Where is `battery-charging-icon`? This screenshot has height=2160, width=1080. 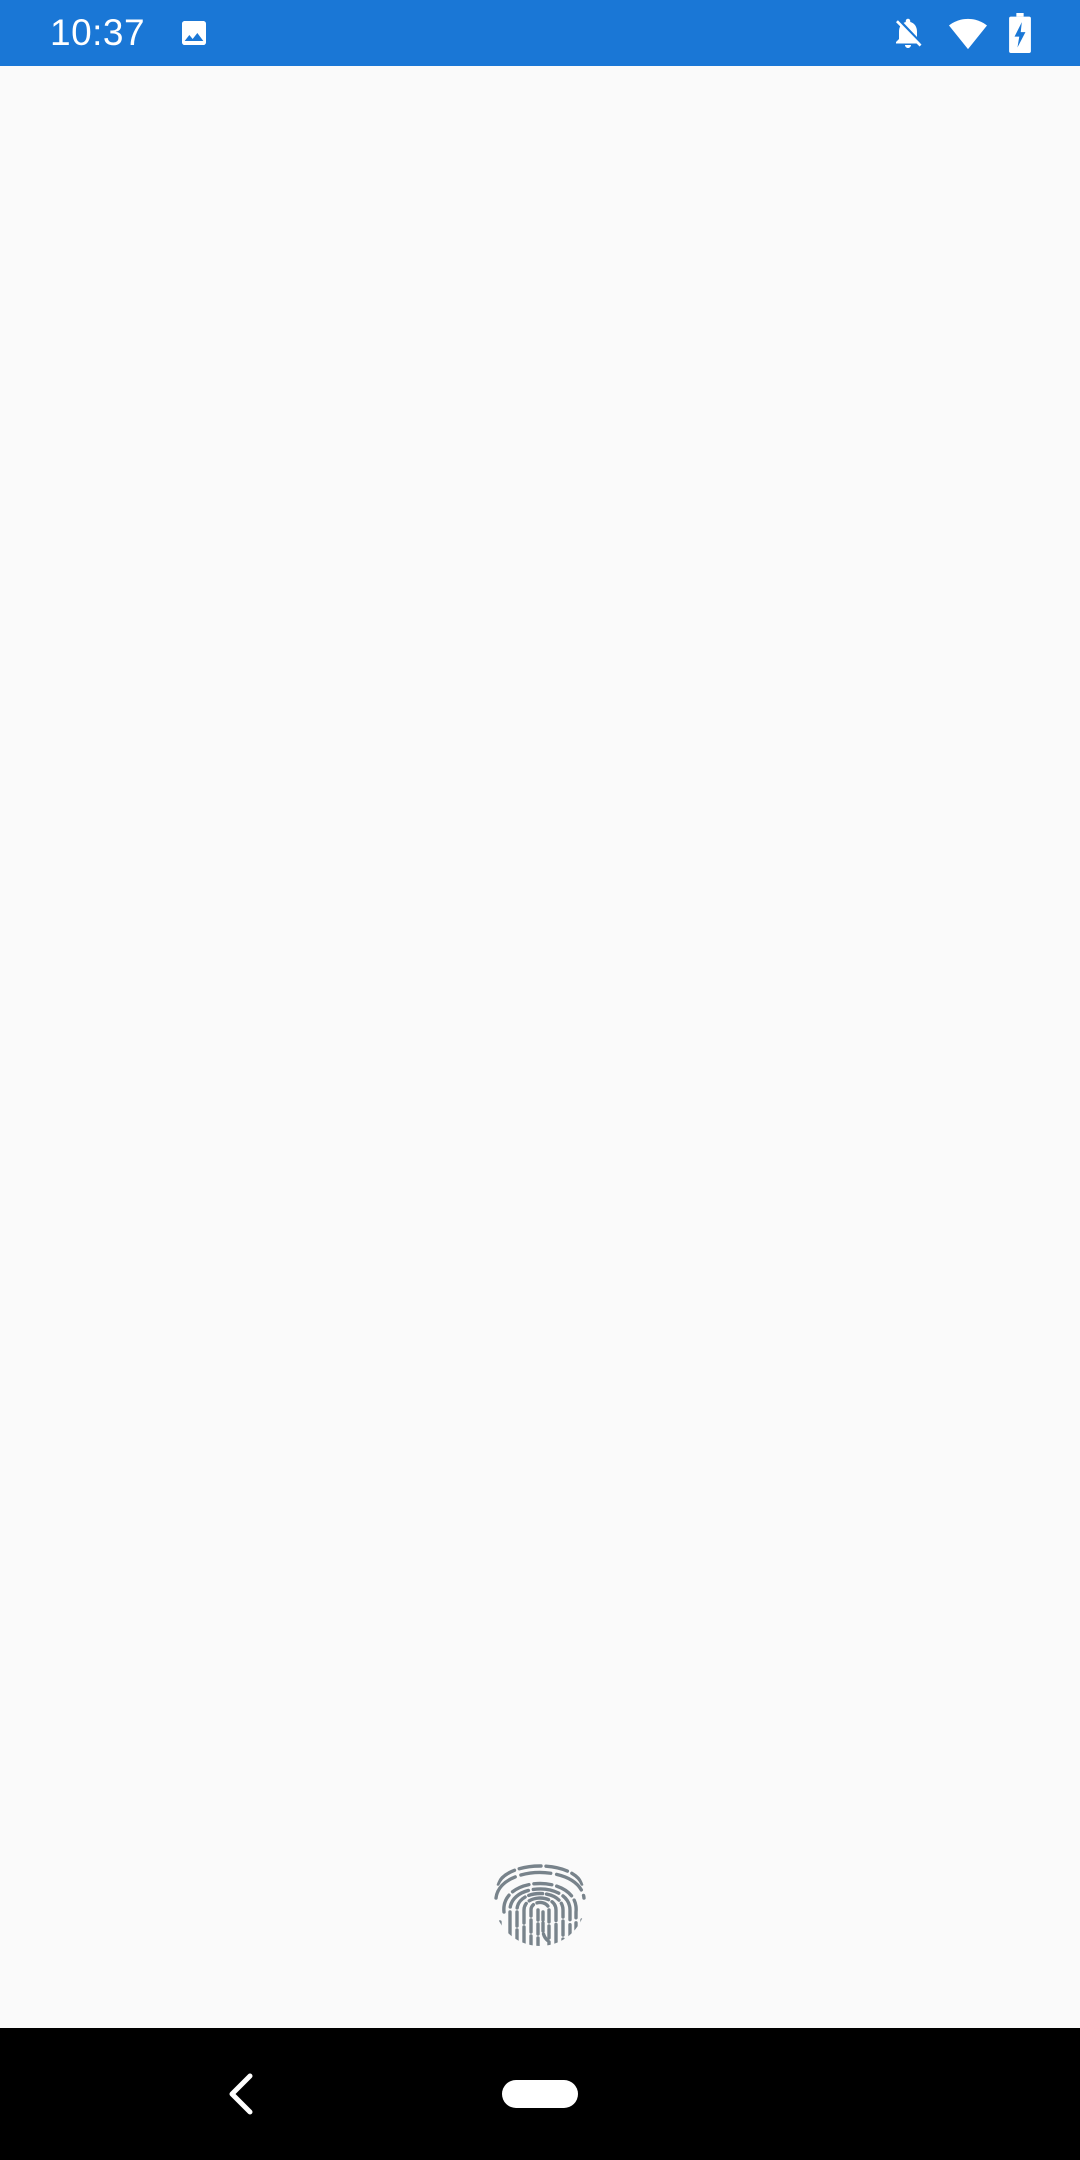
battery-charging-icon is located at coordinates (1020, 33).